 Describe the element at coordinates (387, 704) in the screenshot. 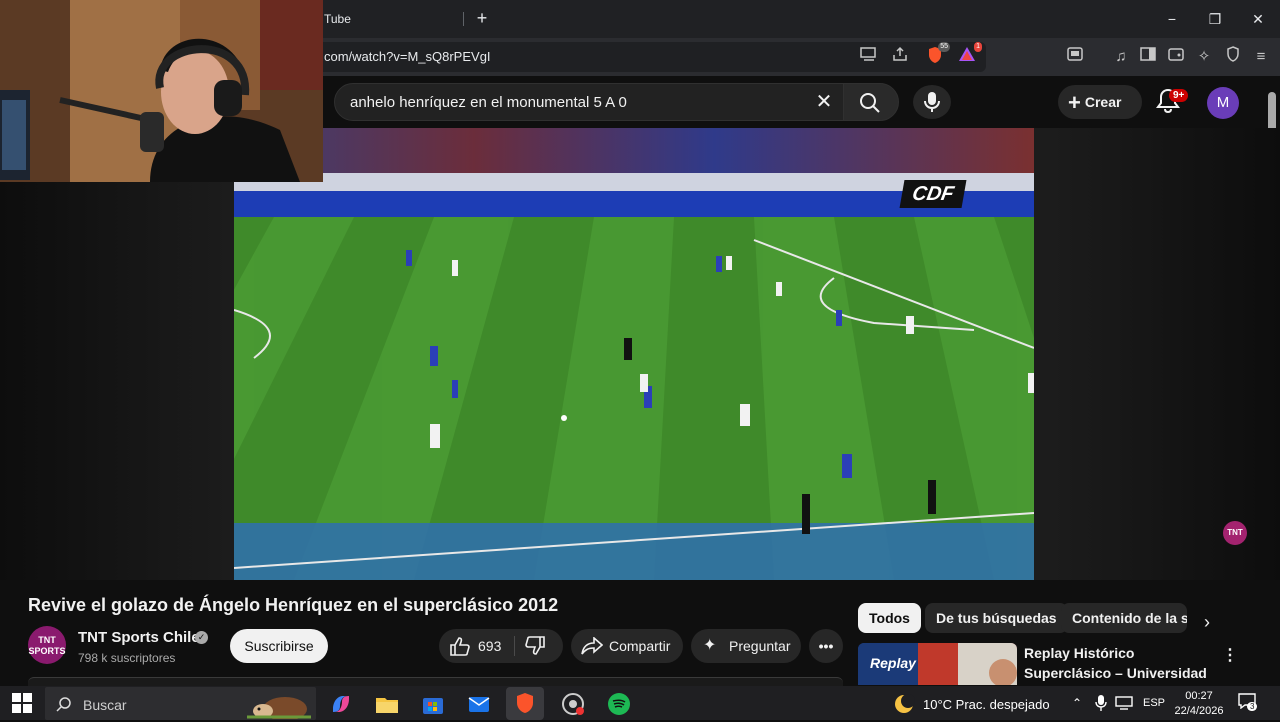

I see `file-explorer-icon` at that location.